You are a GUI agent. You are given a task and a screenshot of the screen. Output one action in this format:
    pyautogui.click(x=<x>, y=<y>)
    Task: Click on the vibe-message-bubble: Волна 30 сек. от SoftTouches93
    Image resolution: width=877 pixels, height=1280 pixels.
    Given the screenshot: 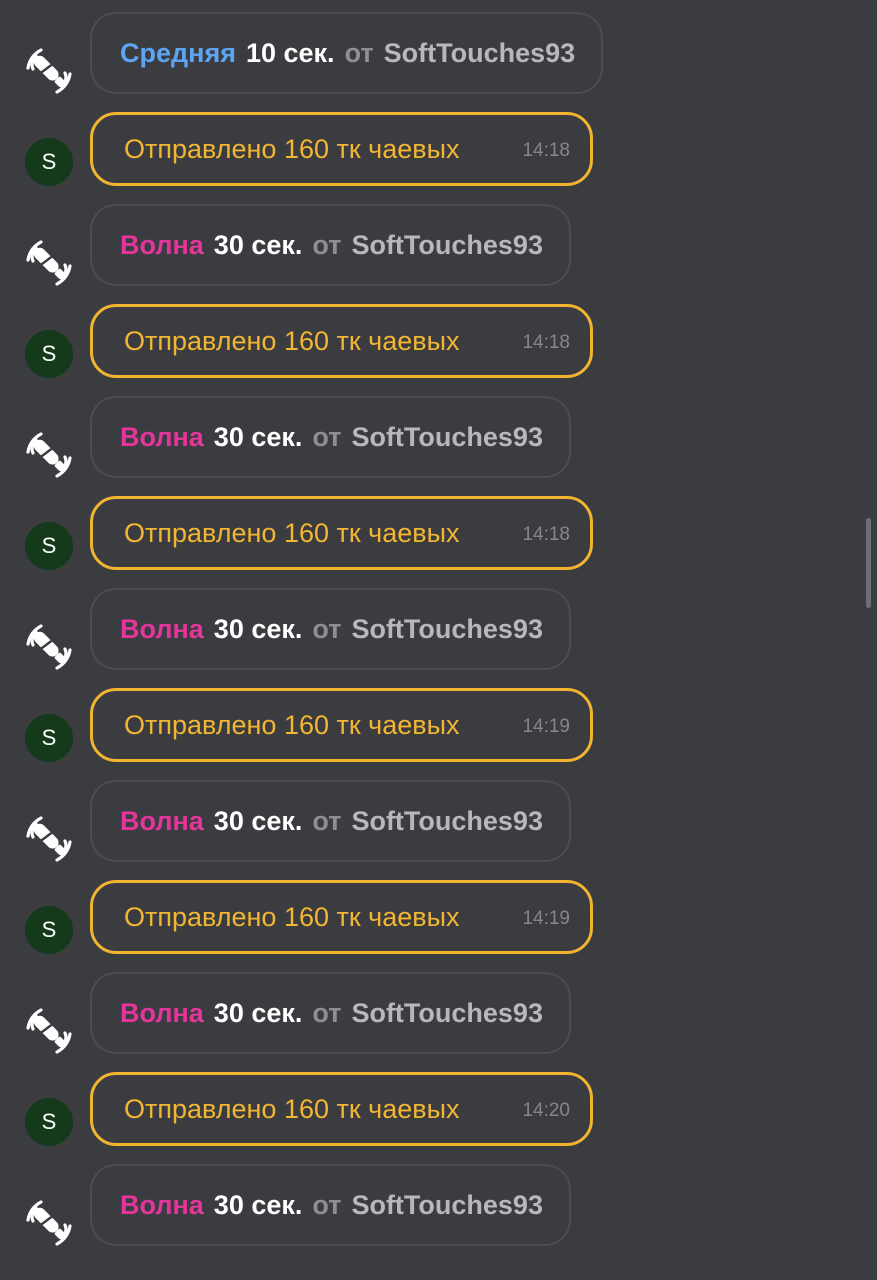 What is the action you would take?
    pyautogui.click(x=330, y=1205)
    